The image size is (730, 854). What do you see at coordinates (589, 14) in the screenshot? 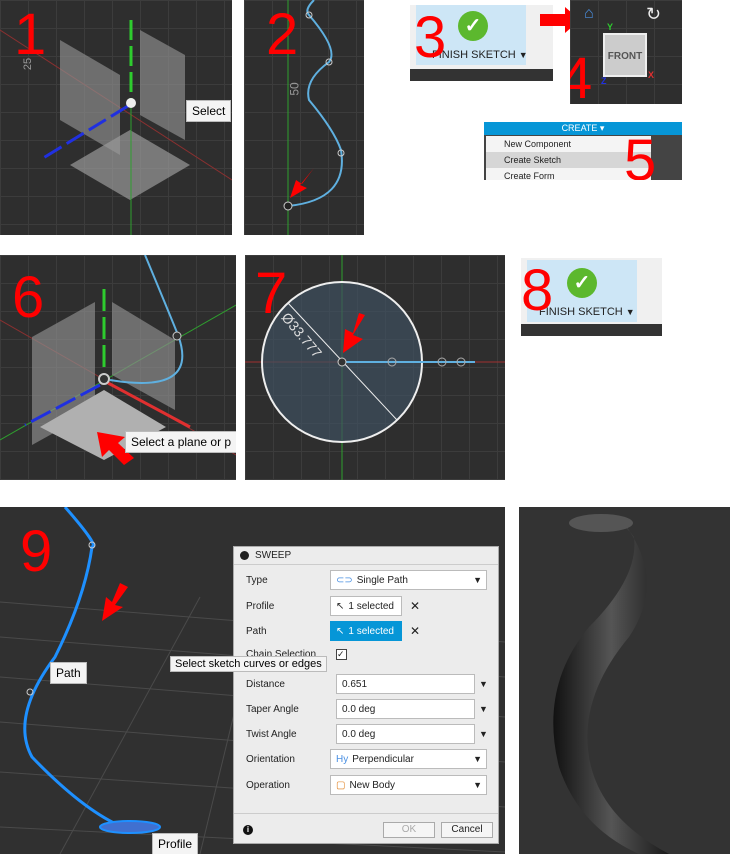
I see `home-icon: ⌂` at bounding box center [589, 14].